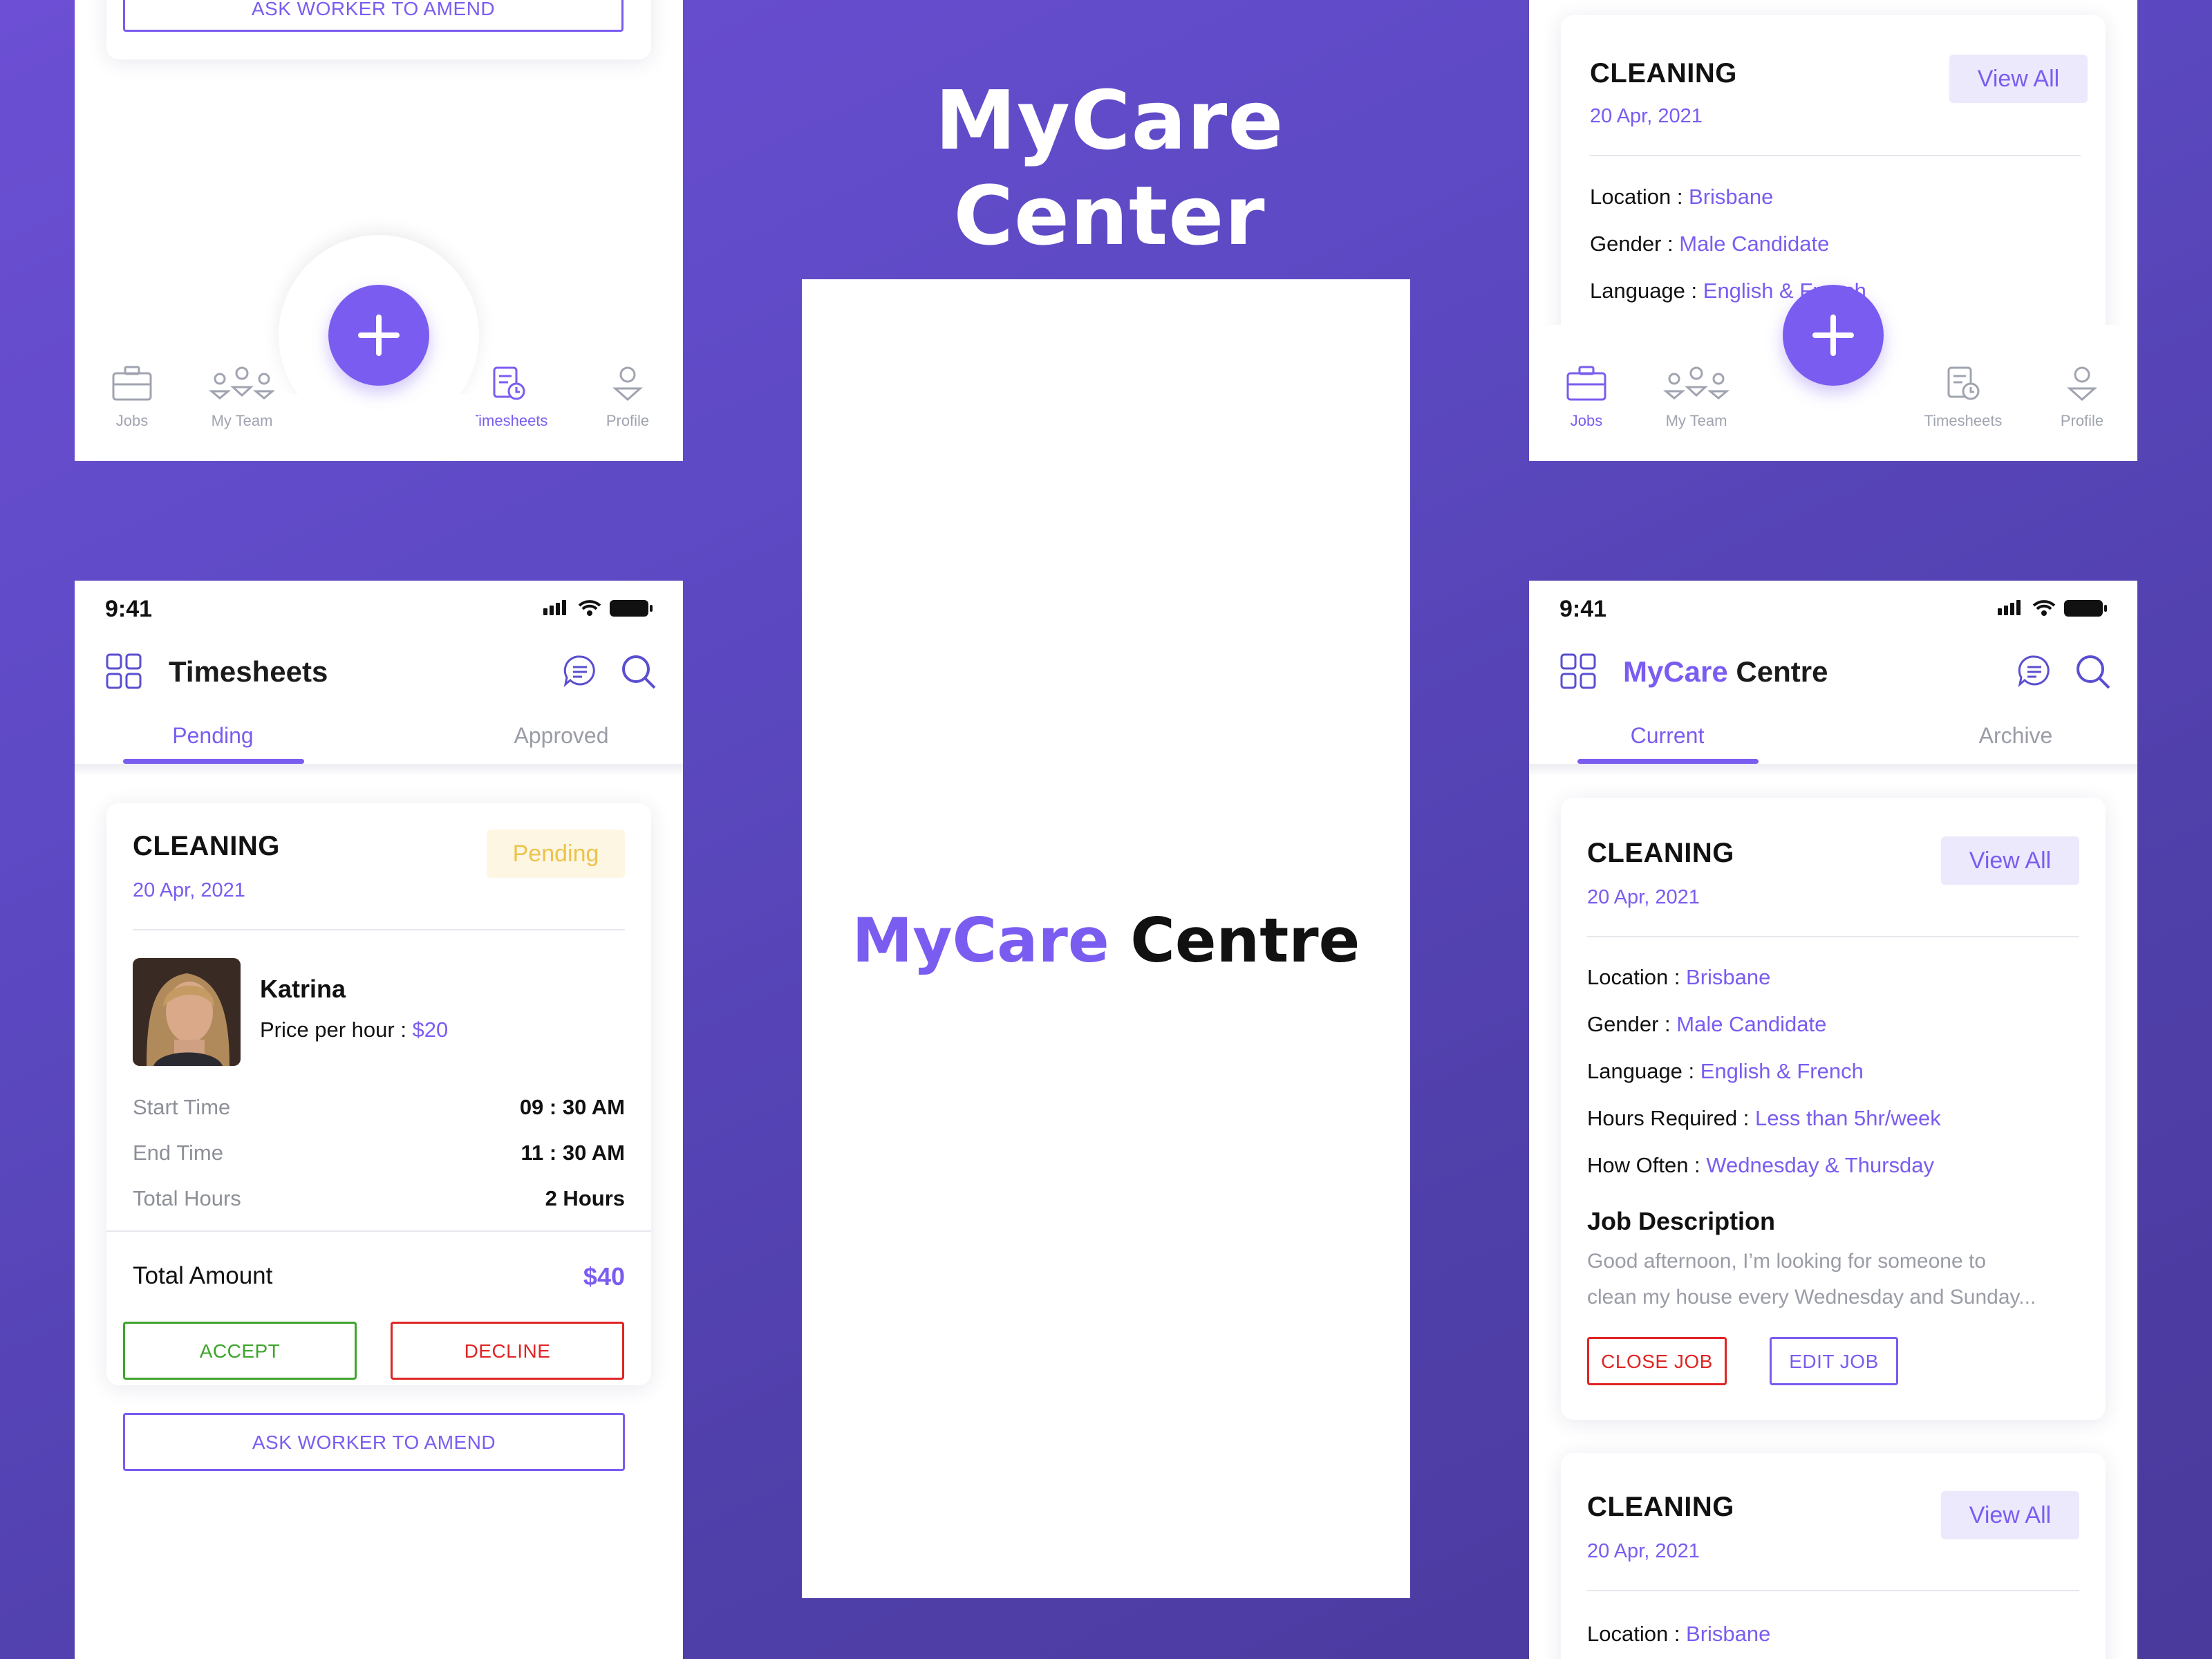  I want to click on page-title: MyCare Centre, so click(1726, 671).